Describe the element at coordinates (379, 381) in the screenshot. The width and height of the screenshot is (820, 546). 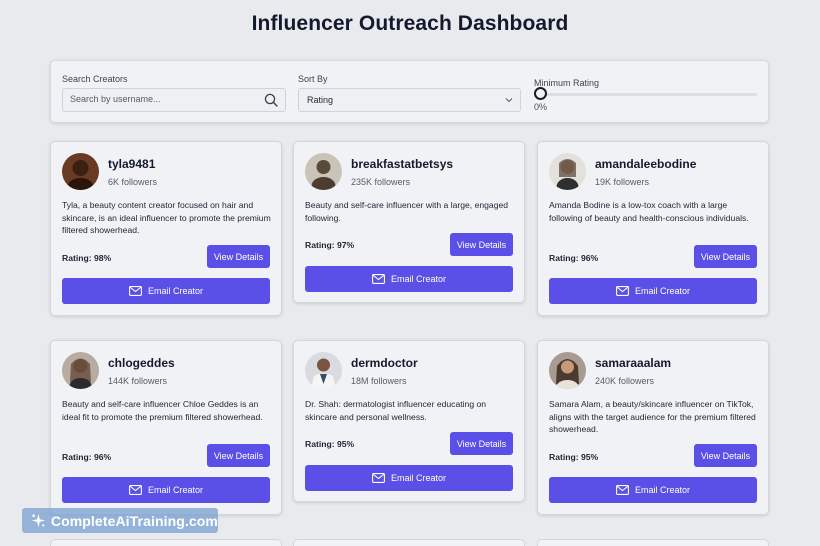
I see `creator-followers: 18M followers` at that location.